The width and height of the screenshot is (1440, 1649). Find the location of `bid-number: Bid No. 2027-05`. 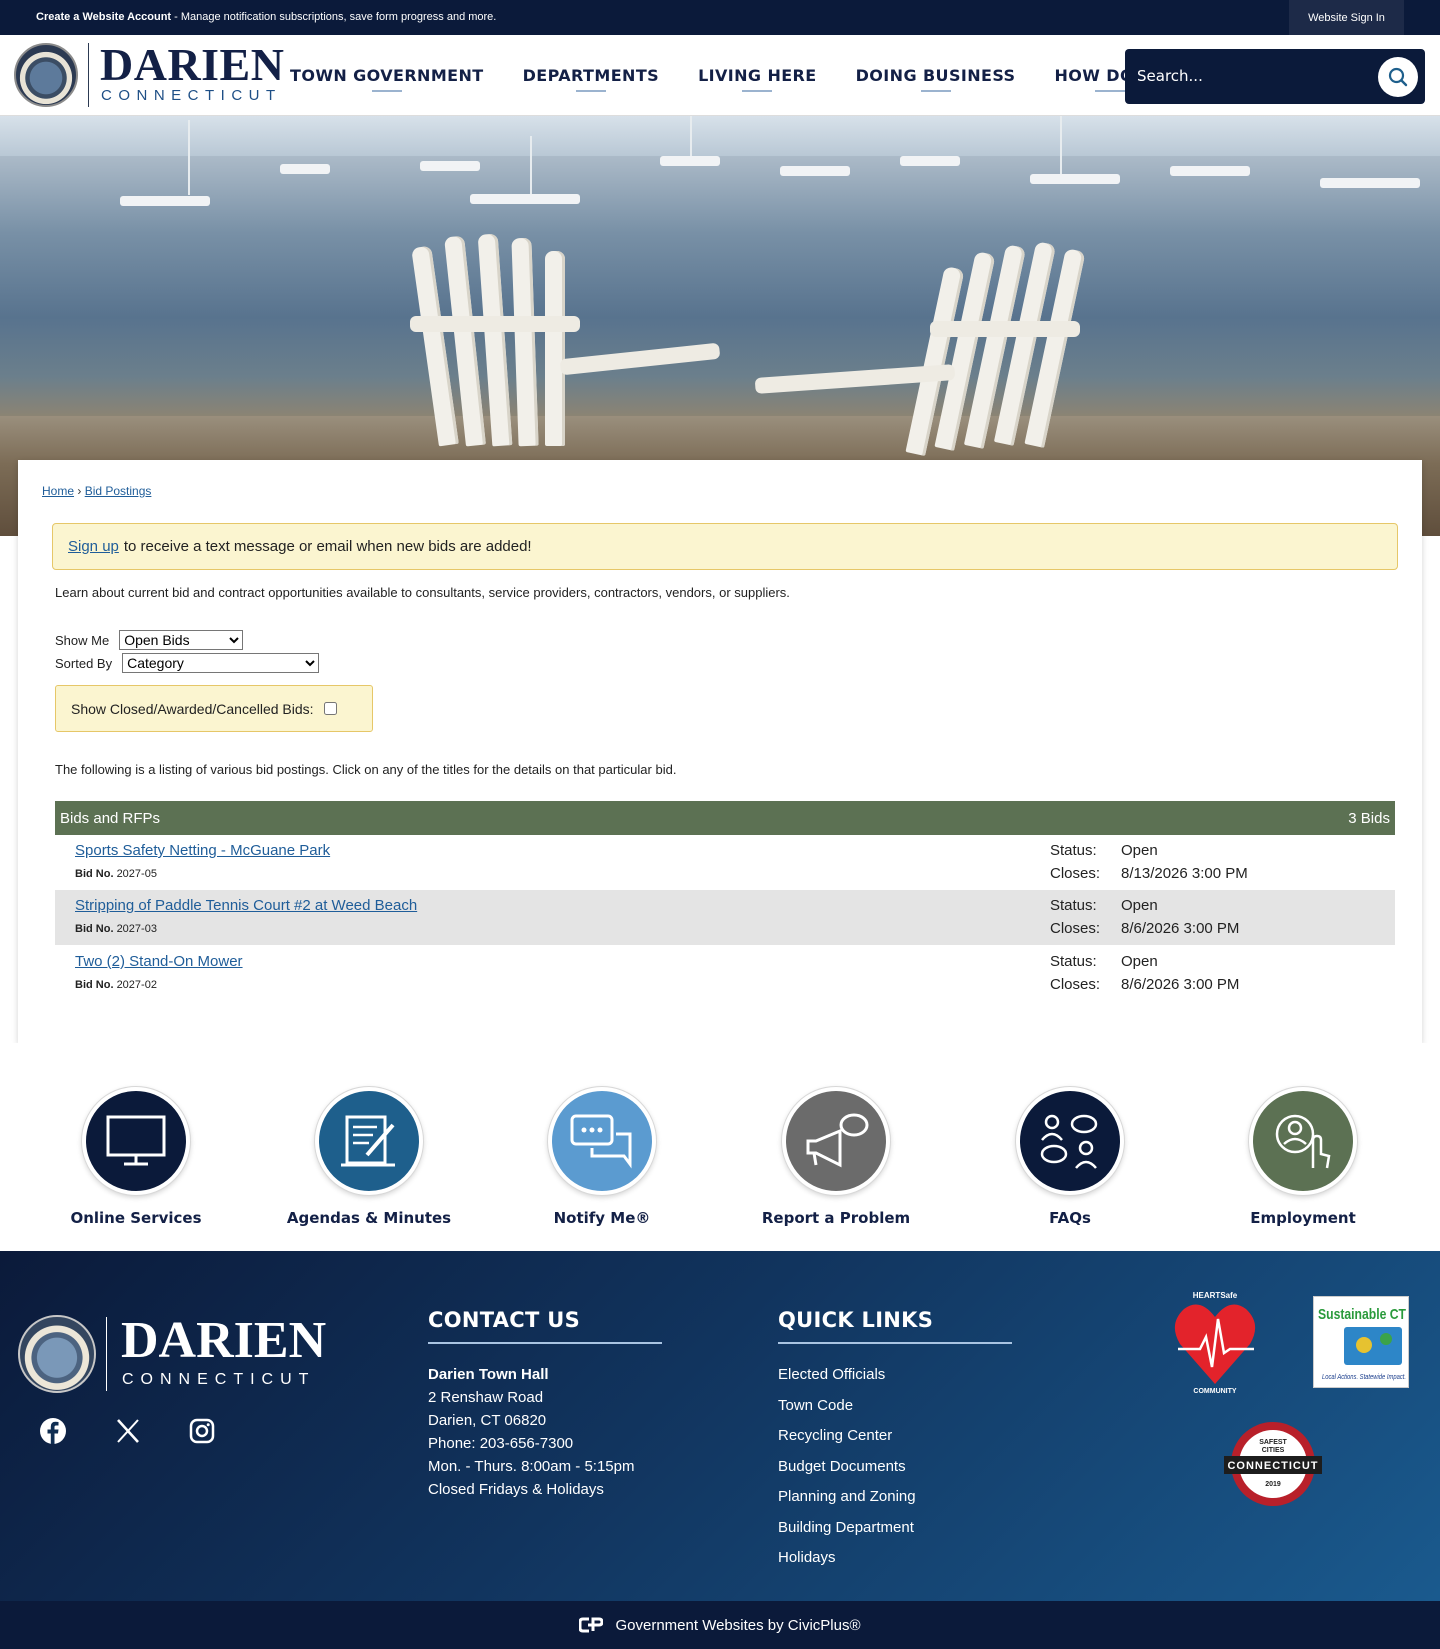

bid-number: Bid No. 2027-05 is located at coordinates (116, 874).